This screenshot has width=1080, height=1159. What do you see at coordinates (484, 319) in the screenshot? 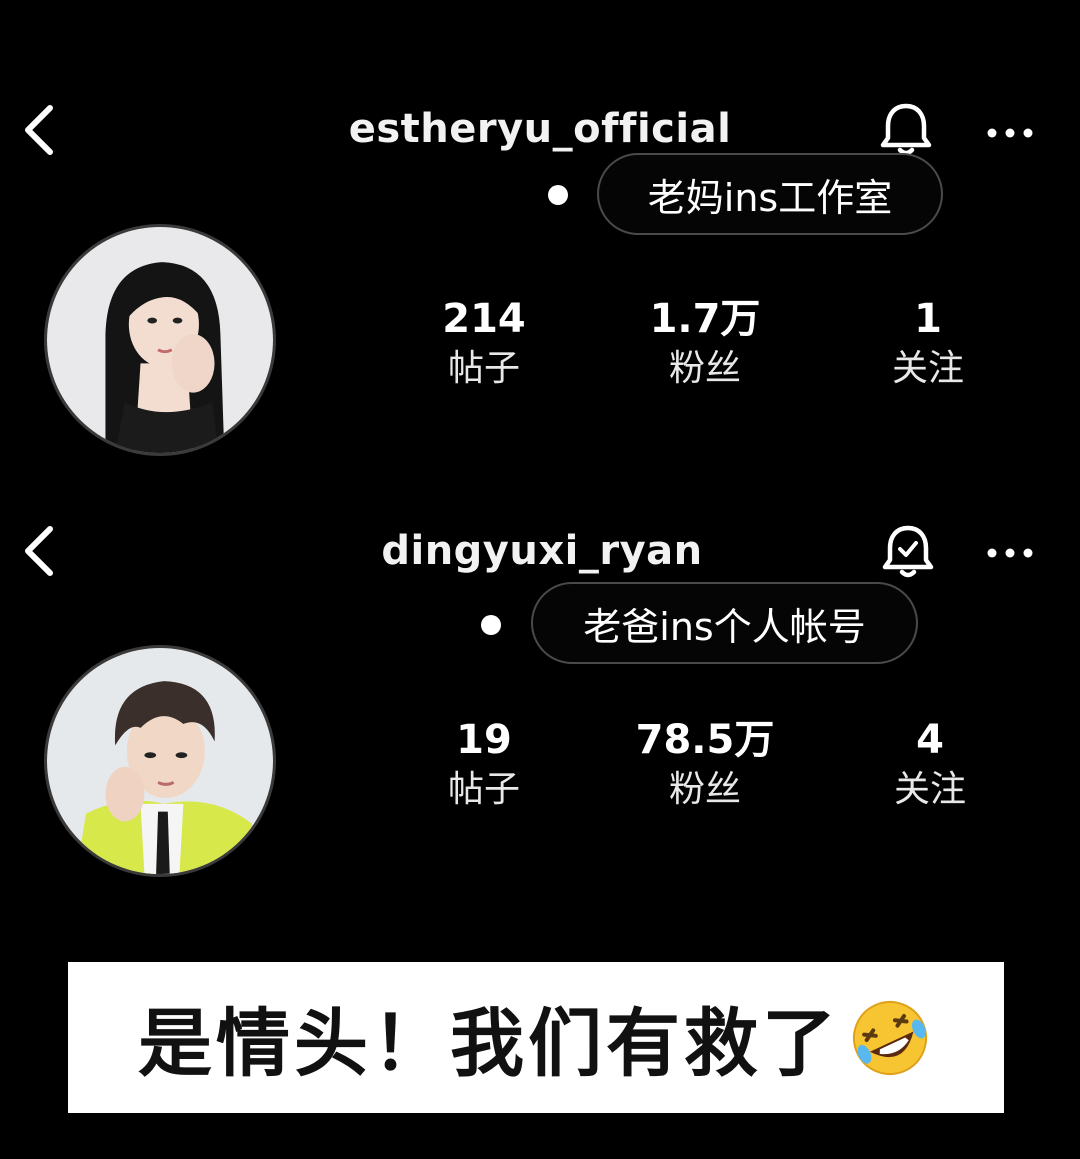
I see `posts-count: 214` at bounding box center [484, 319].